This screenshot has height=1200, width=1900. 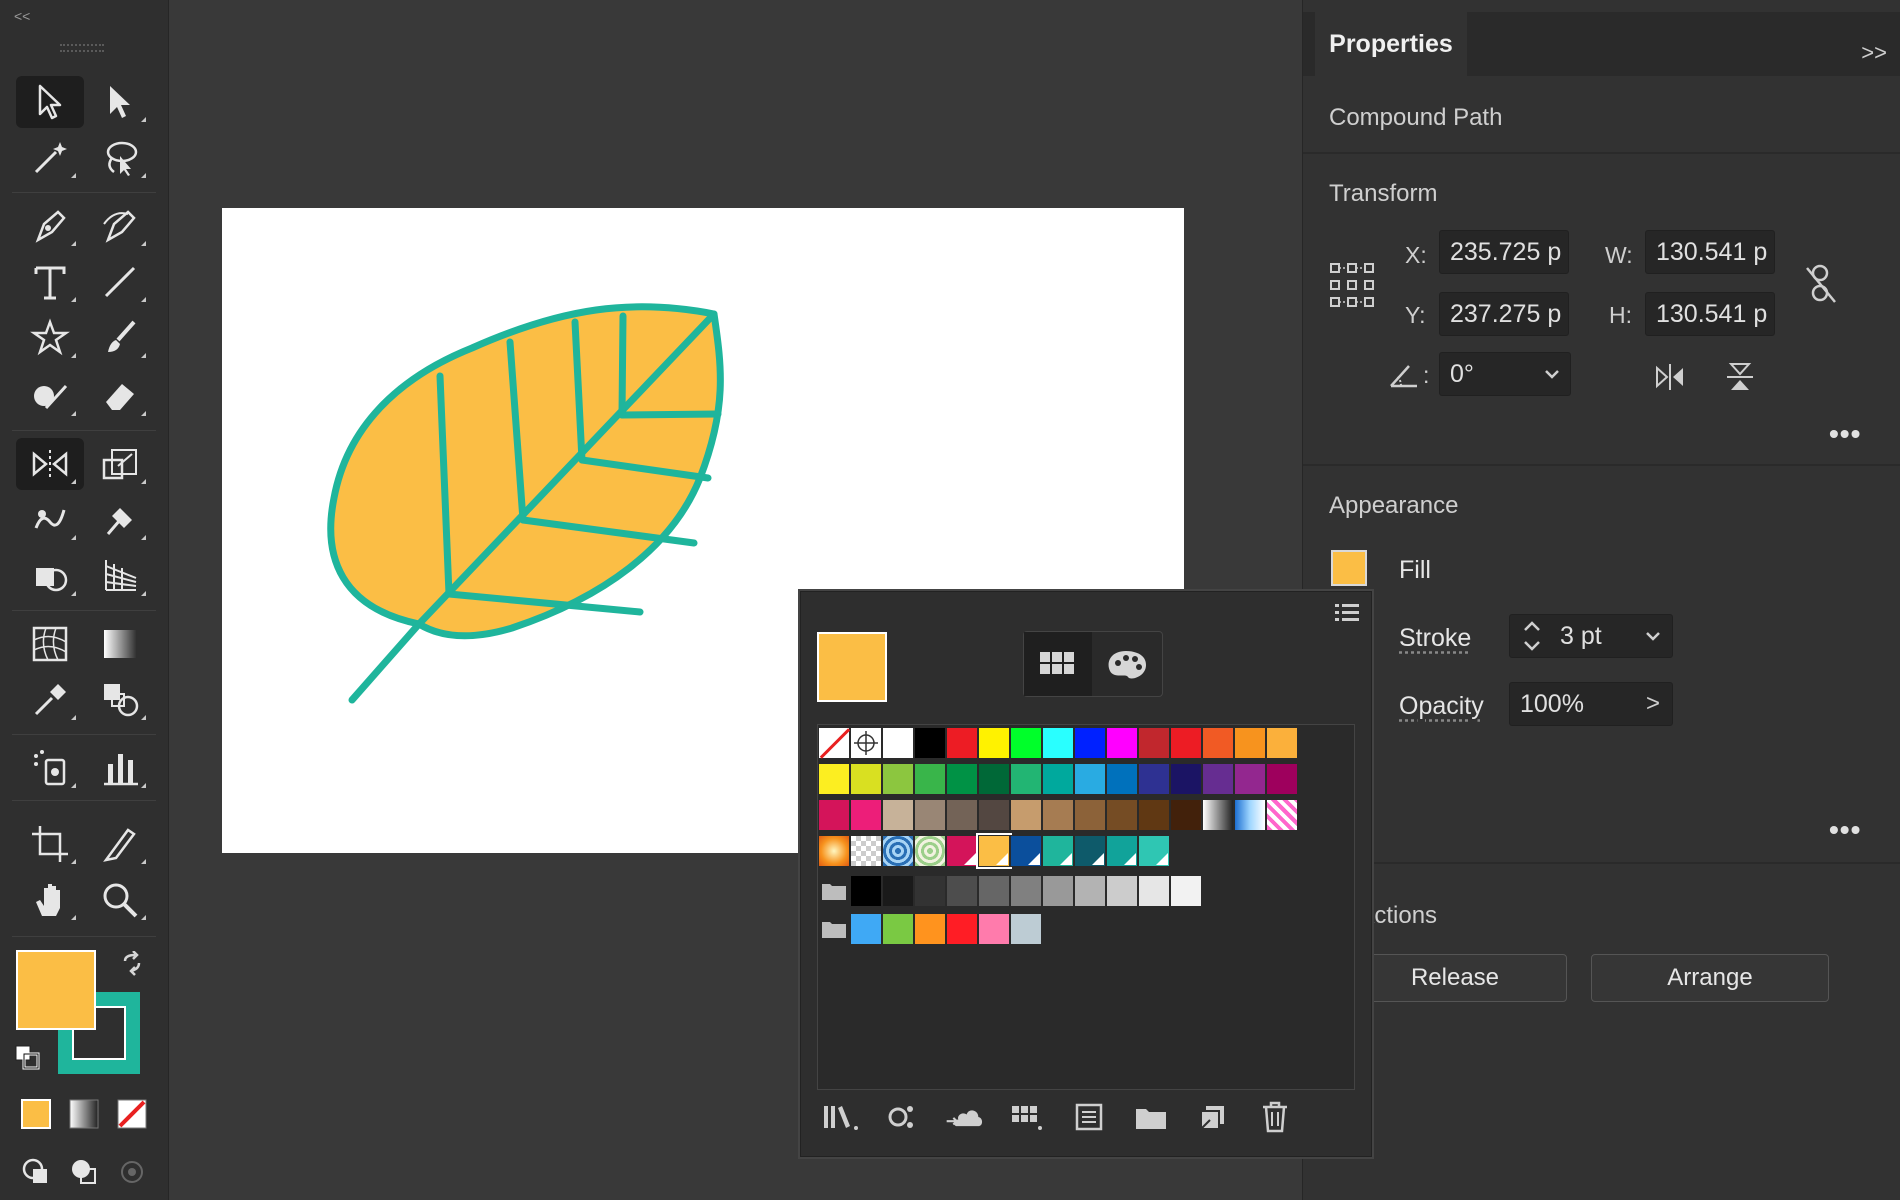 What do you see at coordinates (50, 226) in the screenshot?
I see `pen-tool-icon` at bounding box center [50, 226].